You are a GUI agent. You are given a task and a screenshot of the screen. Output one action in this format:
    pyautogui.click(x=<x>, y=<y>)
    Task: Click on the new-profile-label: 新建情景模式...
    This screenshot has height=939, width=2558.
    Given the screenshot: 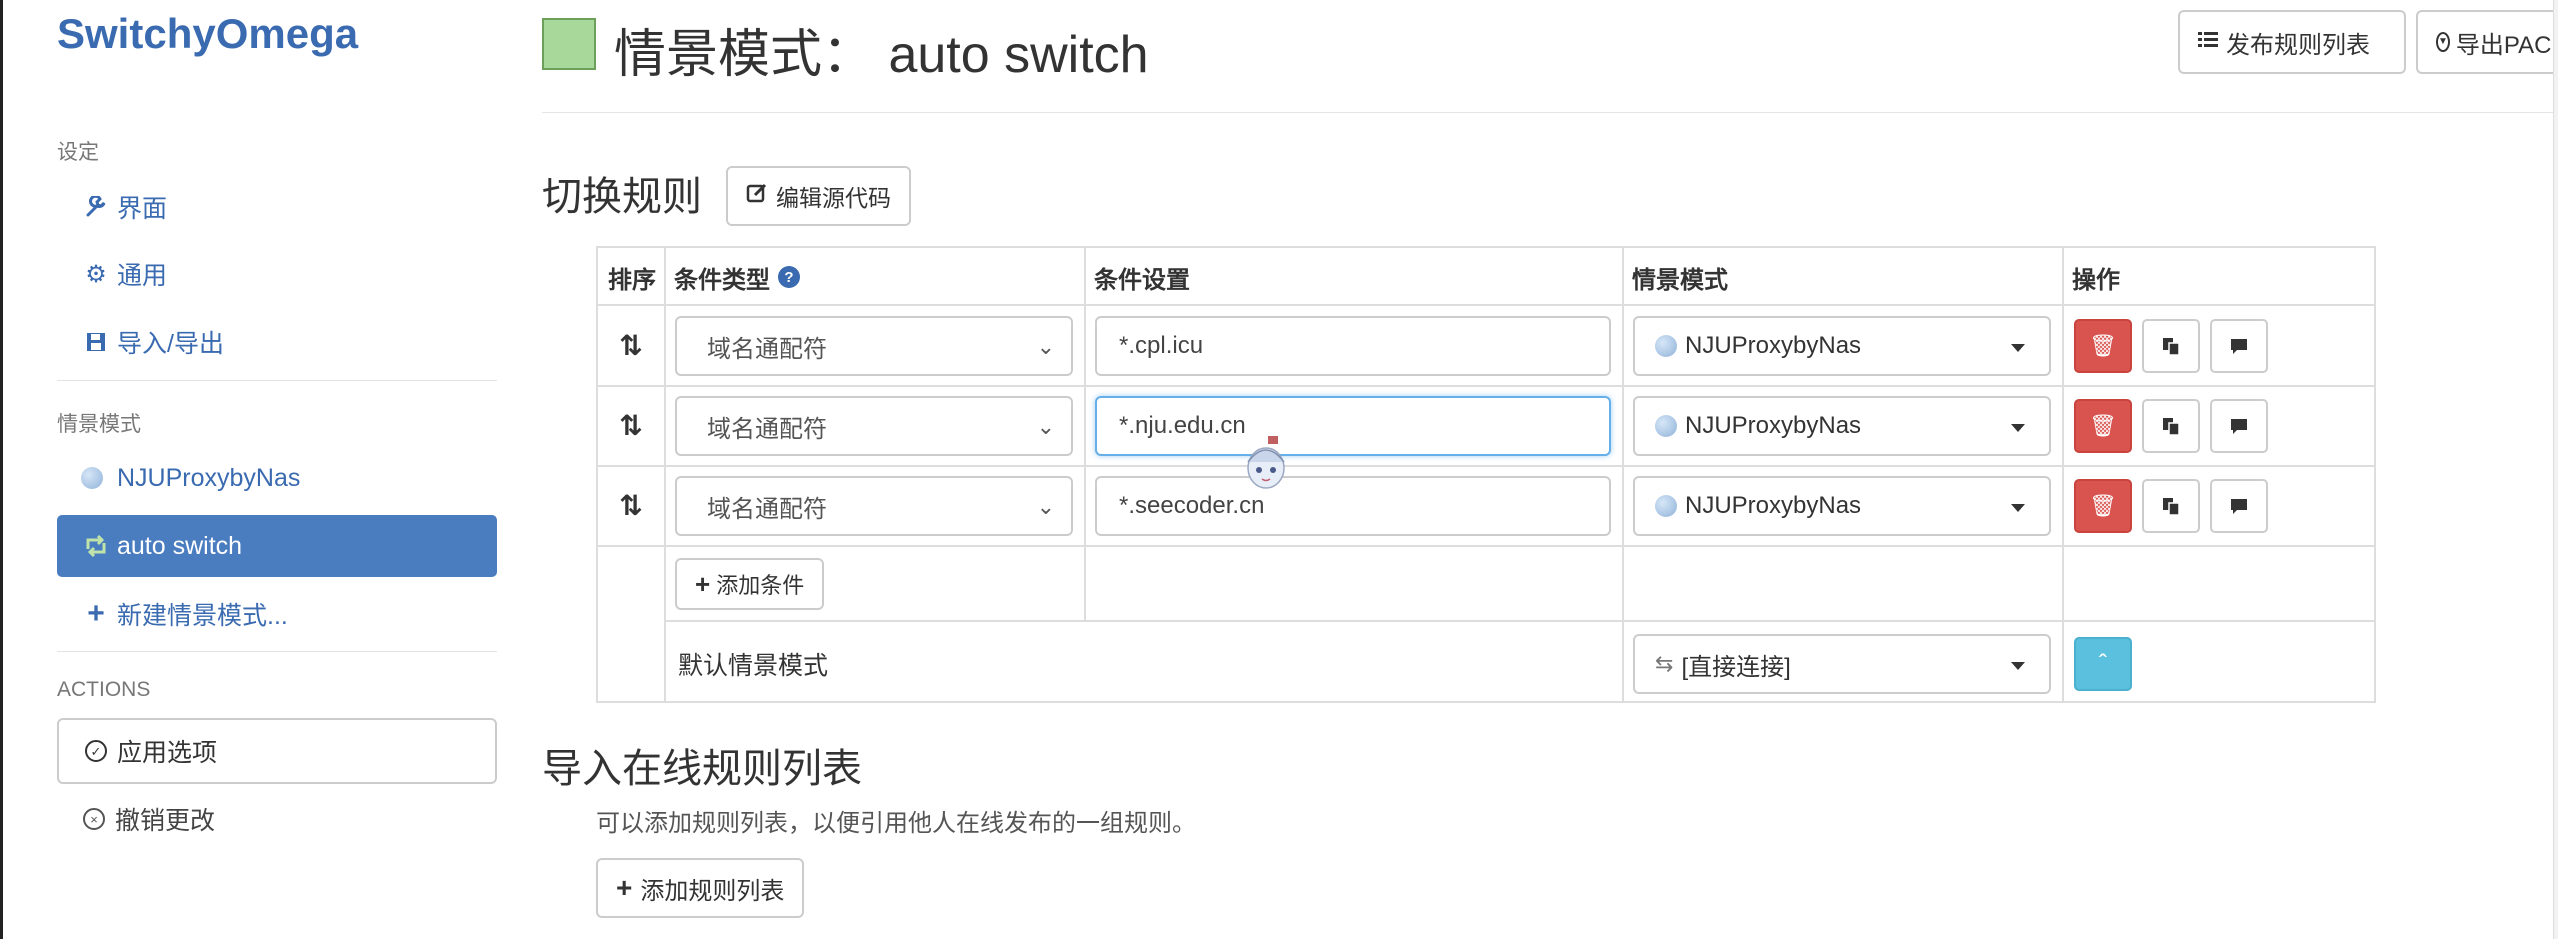 What is the action you would take?
    pyautogui.click(x=202, y=616)
    